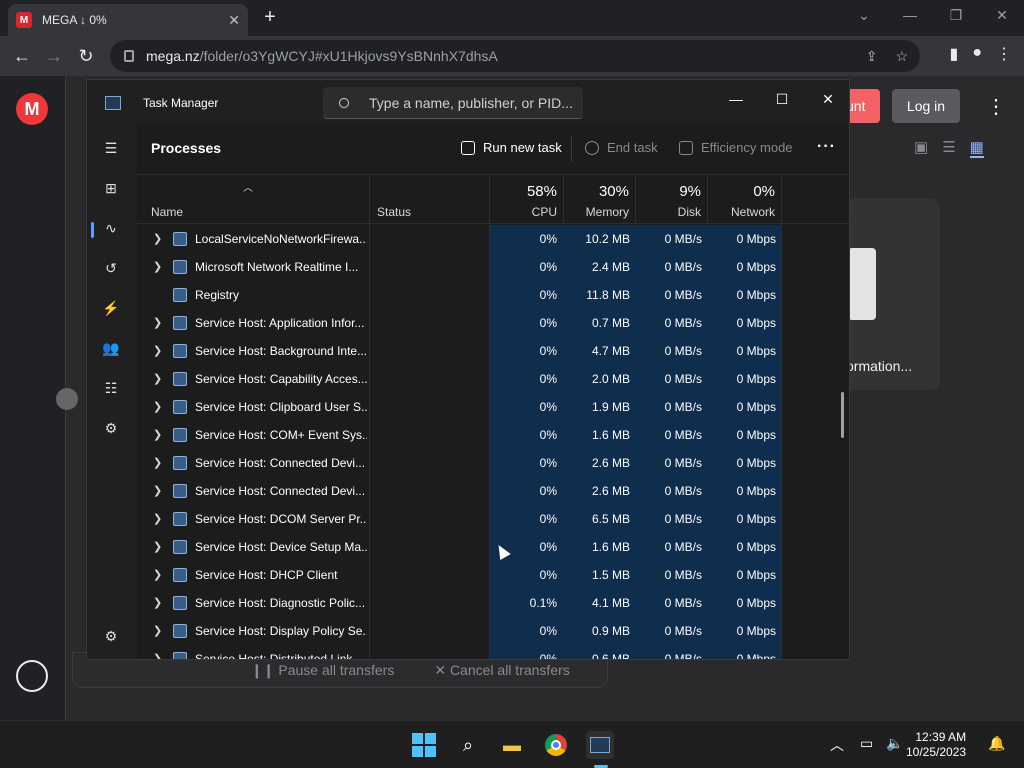 Image resolution: width=1024 pixels, height=768 pixels. I want to click on show-hidden-icons-icon: ︿, so click(837, 745).